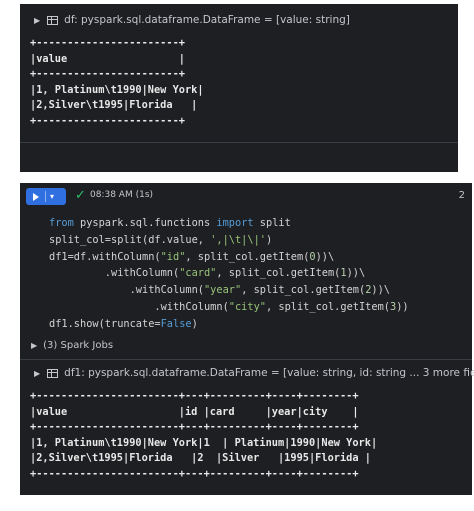 Image resolution: width=474 pixels, height=511 pixels. Describe the element at coordinates (122, 195) in the screenshot. I see `execution-time: 08:38 AM (1s)` at that location.